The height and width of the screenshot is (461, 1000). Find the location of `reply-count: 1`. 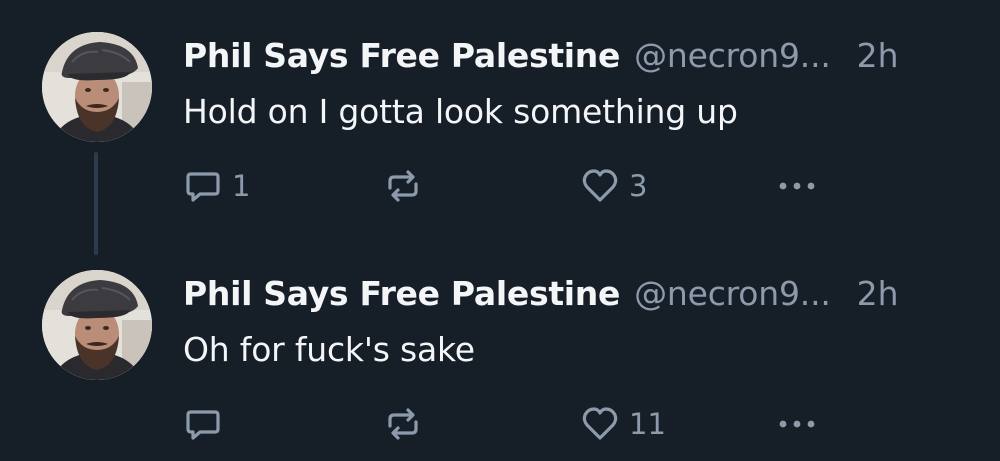

reply-count: 1 is located at coordinates (241, 186).